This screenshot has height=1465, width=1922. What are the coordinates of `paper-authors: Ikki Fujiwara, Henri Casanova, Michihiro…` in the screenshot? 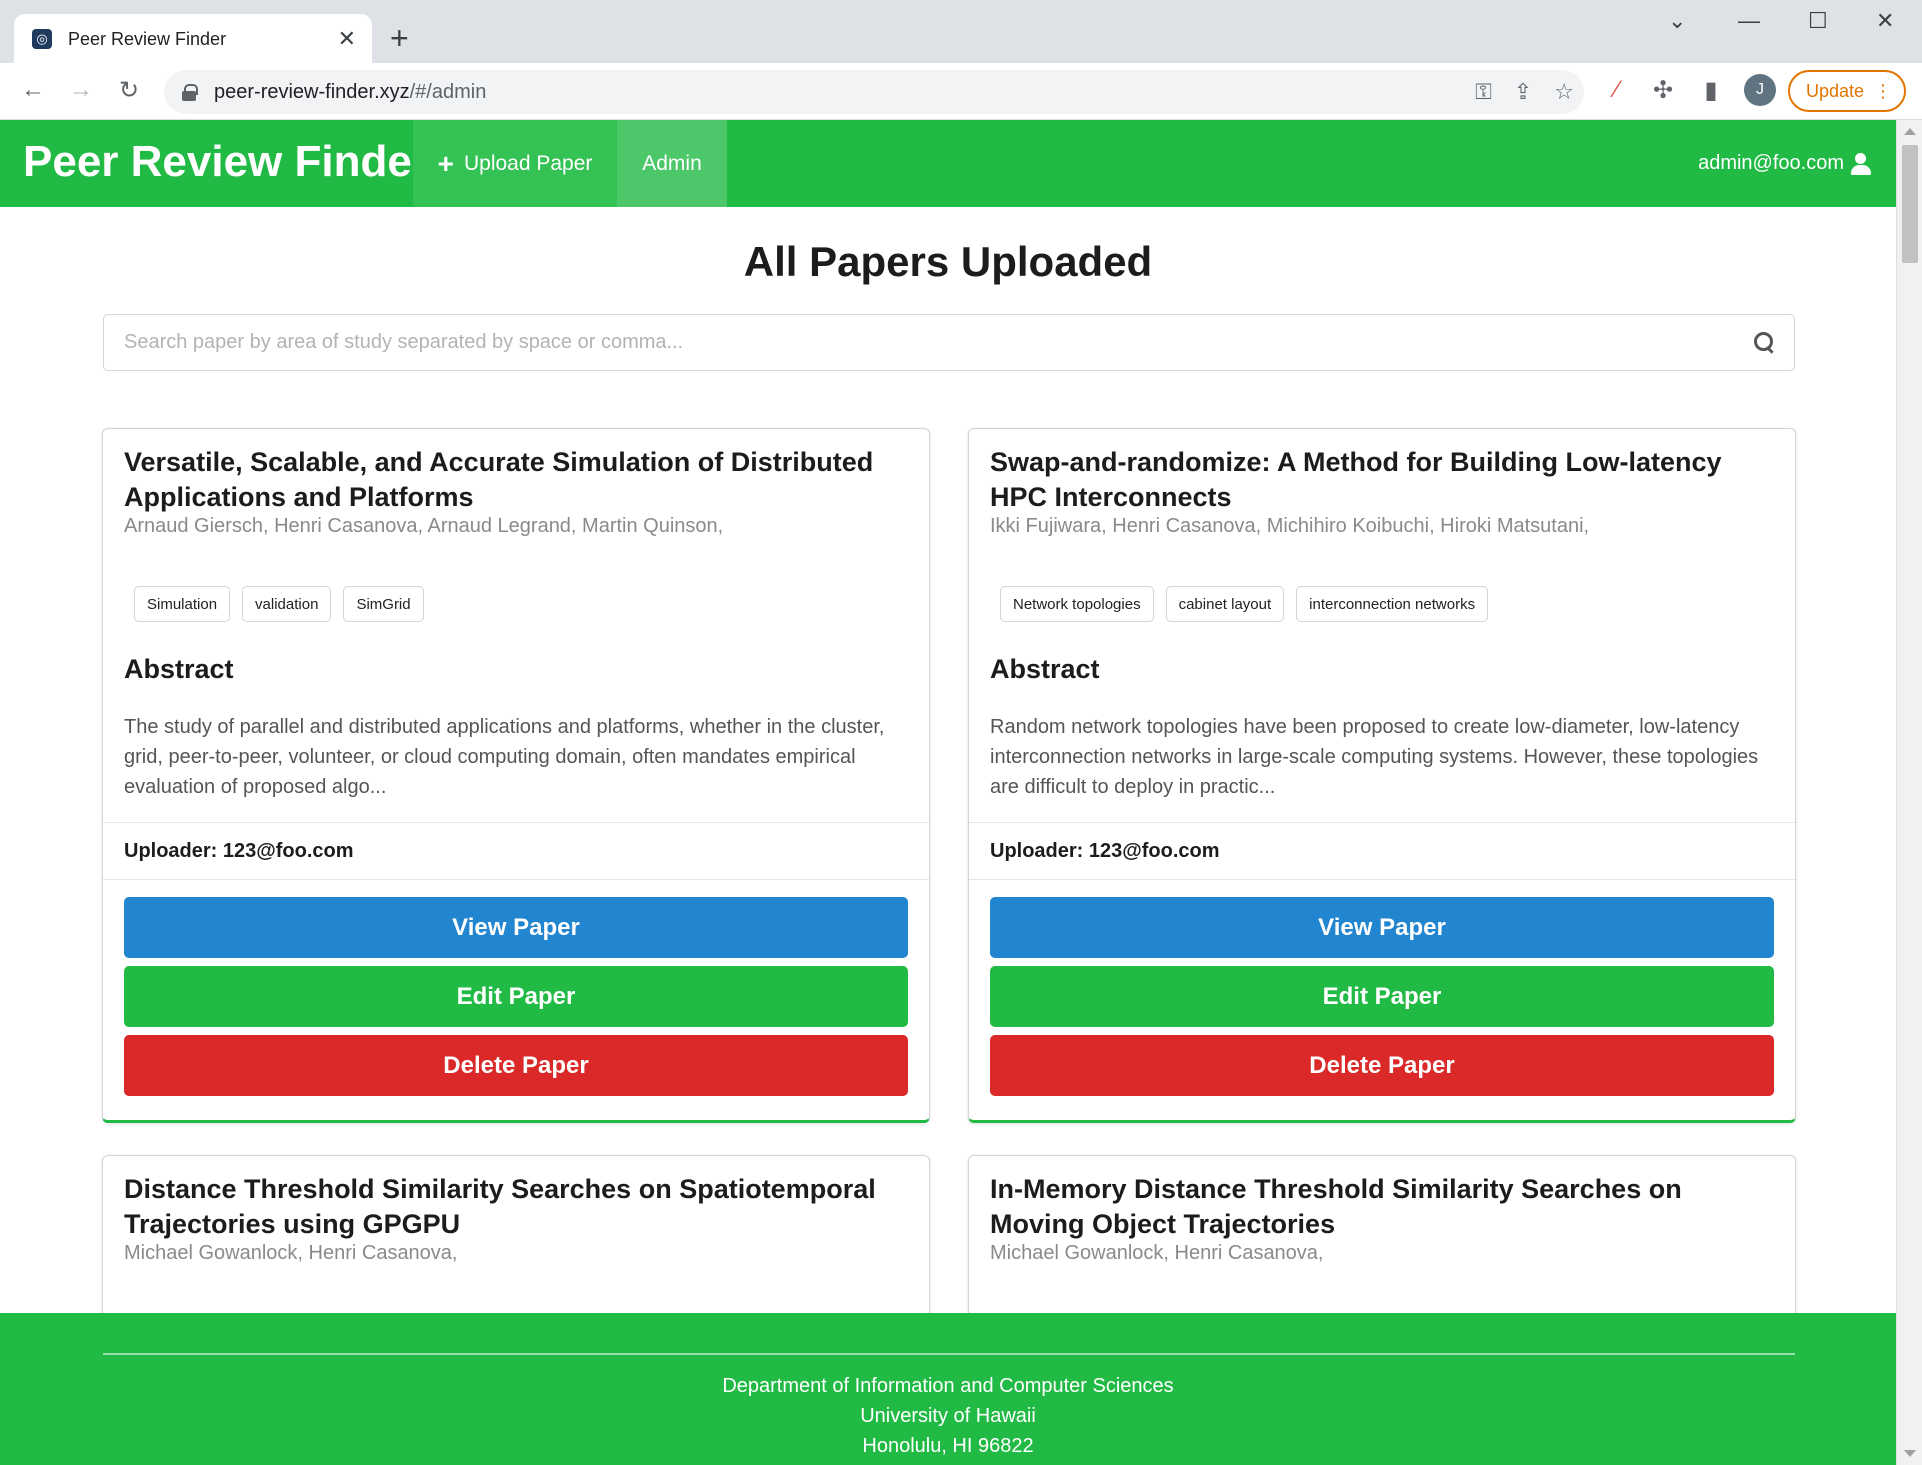 It's located at (1290, 526).